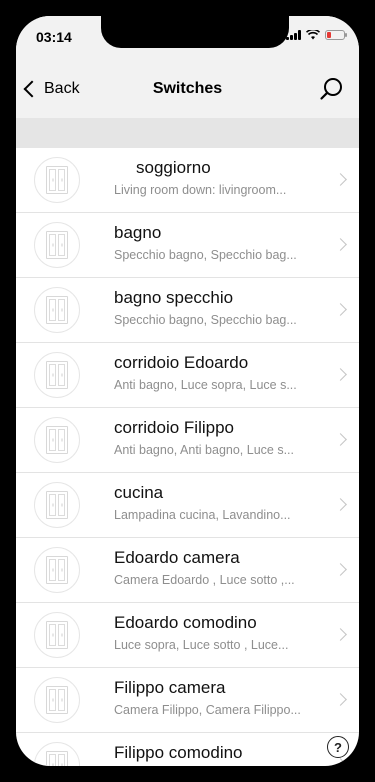  What do you see at coordinates (139, 492) in the screenshot?
I see `list-item-title: cucina` at bounding box center [139, 492].